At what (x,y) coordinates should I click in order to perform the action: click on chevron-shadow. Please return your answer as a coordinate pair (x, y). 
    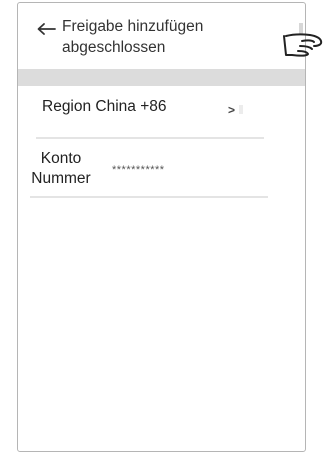
    Looking at the image, I should click on (241, 109).